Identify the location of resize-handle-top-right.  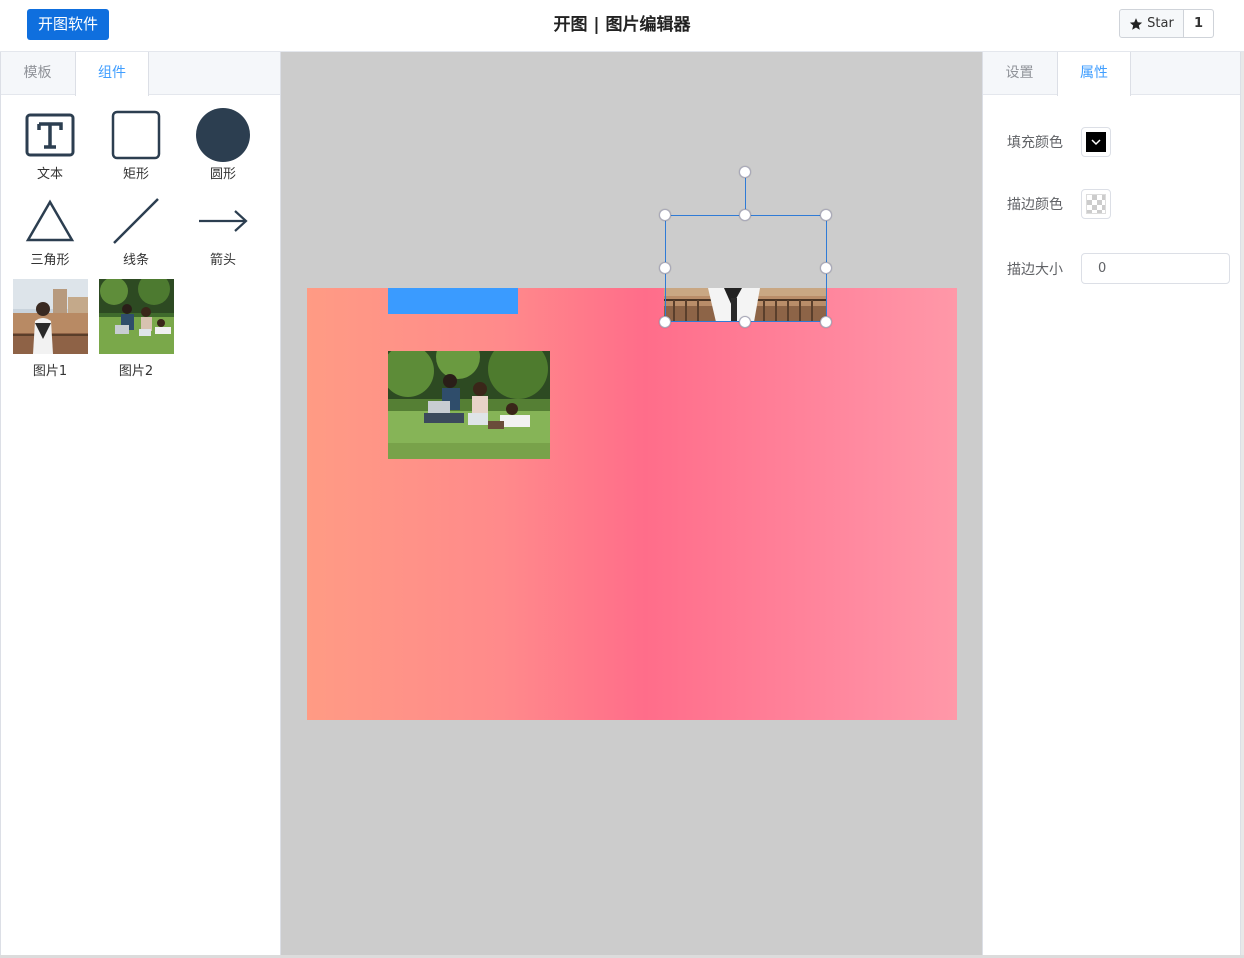
(826, 215).